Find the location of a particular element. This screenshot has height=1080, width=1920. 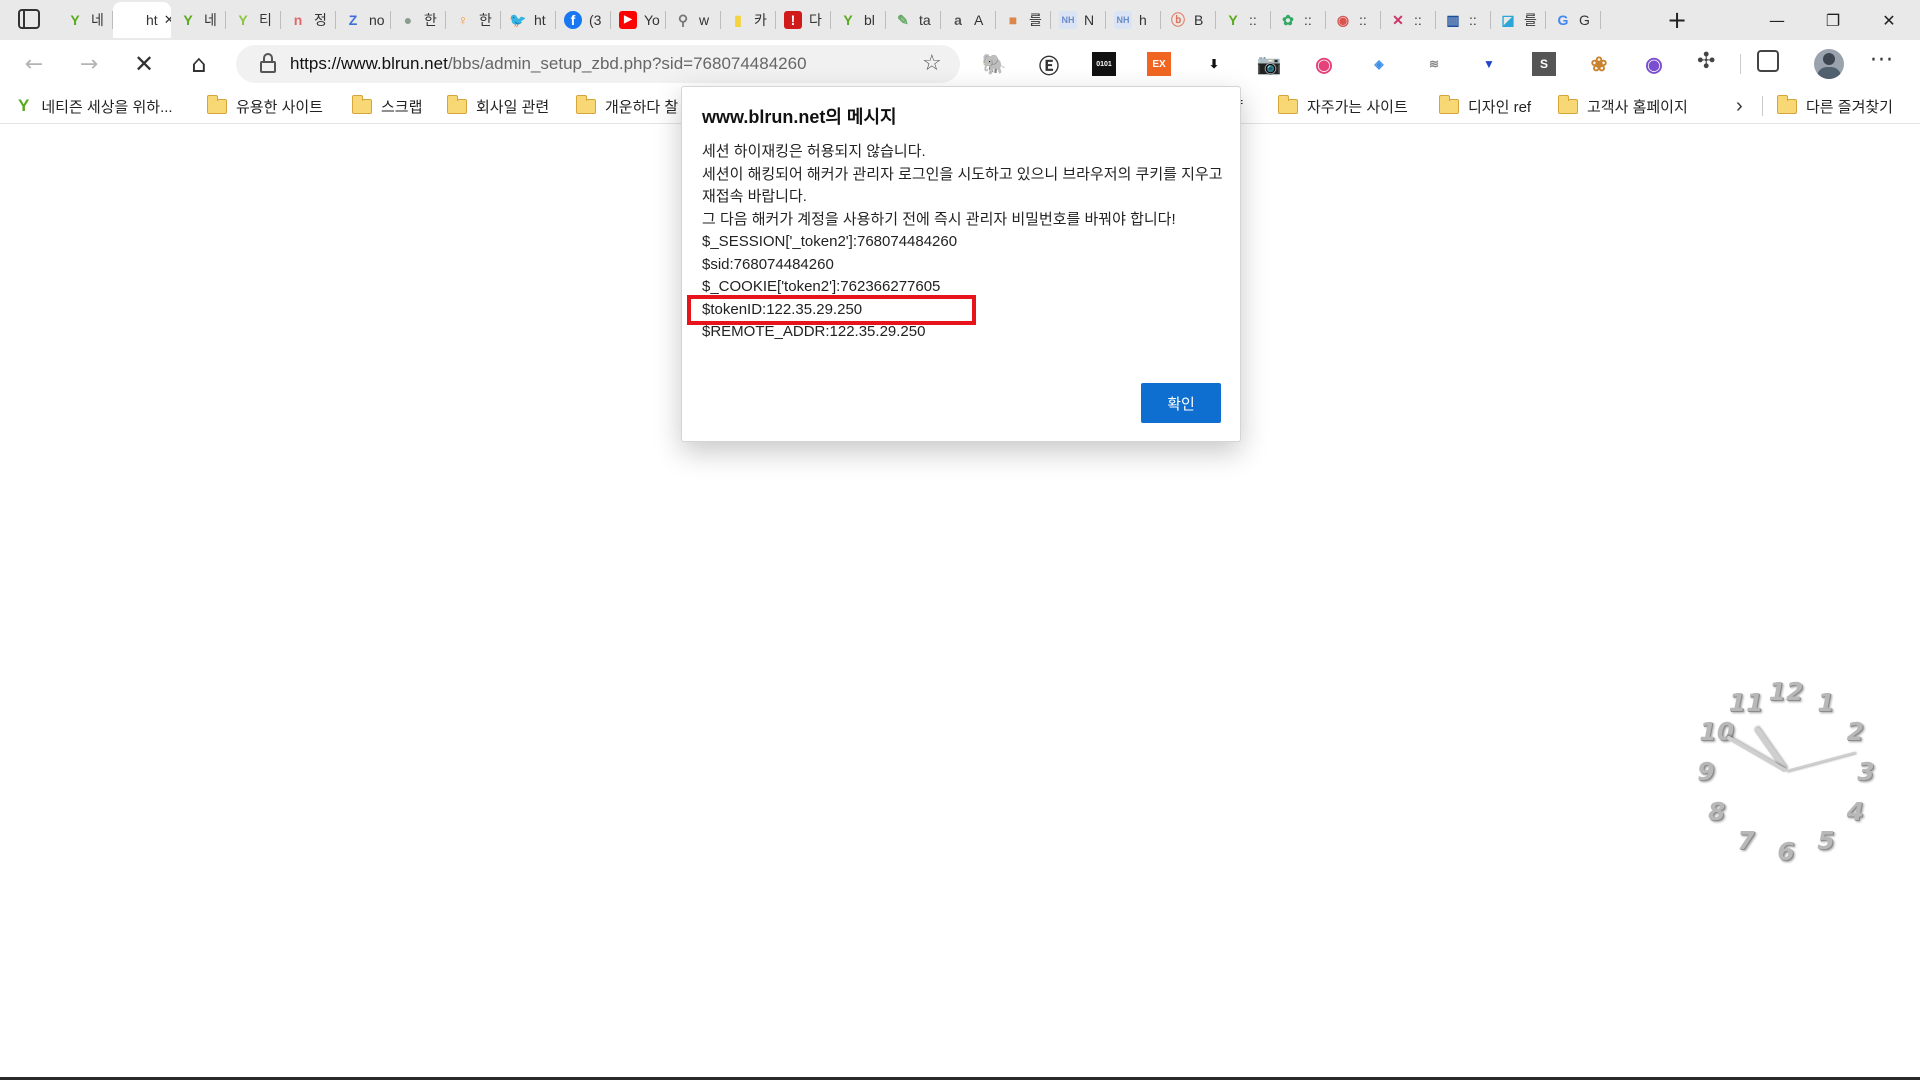

dialog-title: www.blrun.net의 메시지 is located at coordinates (799, 117).